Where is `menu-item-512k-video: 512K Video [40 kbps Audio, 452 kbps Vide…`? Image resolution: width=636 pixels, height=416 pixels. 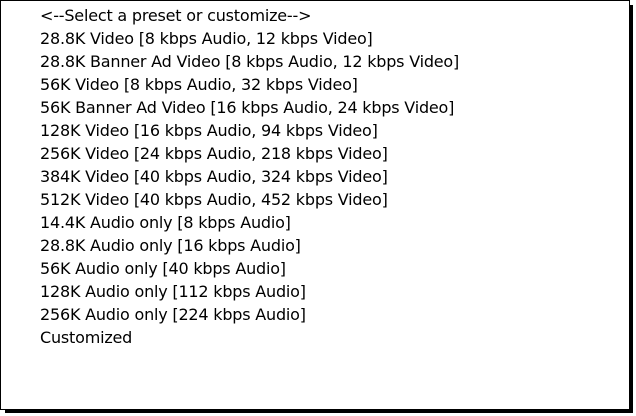
menu-item-512k-video: 512K Video [40 kbps Audio, 452 kbps Vide… is located at coordinates (315, 199).